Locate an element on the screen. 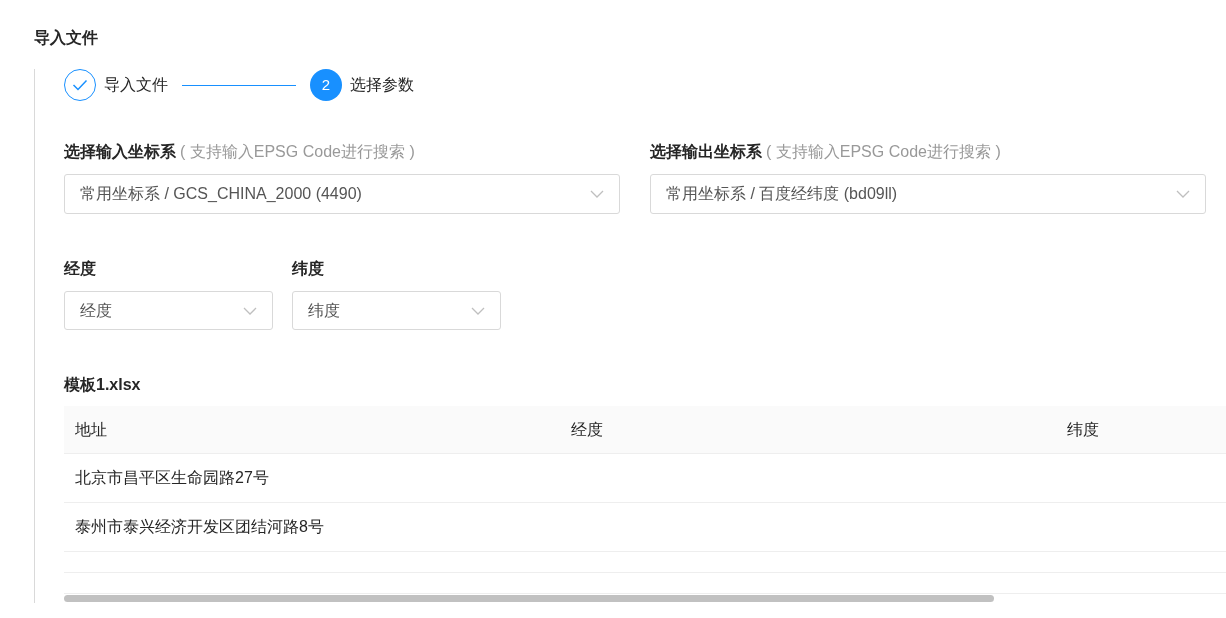 The image size is (1226, 618). field-label: 纬度 is located at coordinates (308, 269).